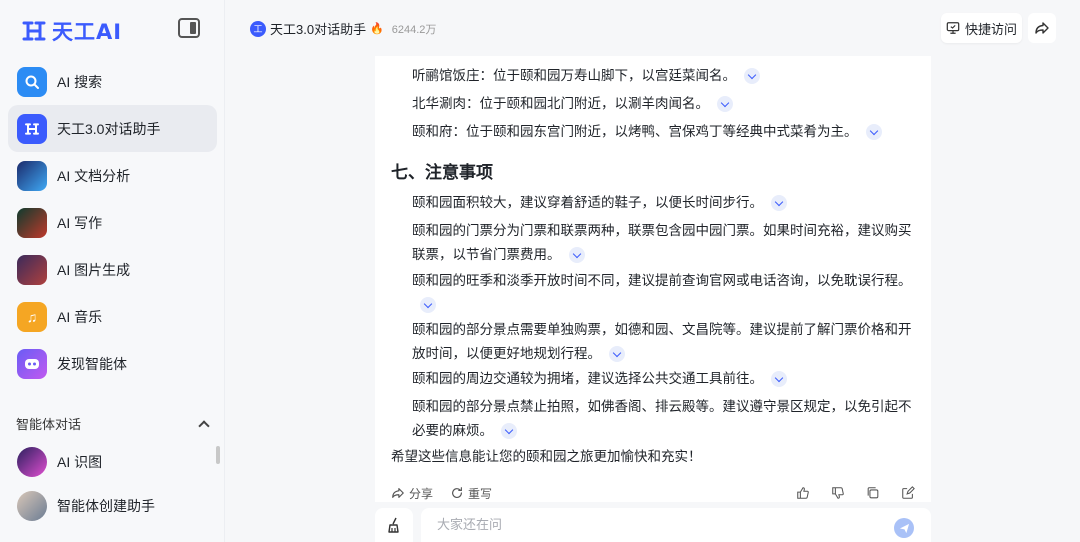 The width and height of the screenshot is (1080, 542). Describe the element at coordinates (80, 81) in the screenshot. I see `nav-label: AI 搜索` at that location.